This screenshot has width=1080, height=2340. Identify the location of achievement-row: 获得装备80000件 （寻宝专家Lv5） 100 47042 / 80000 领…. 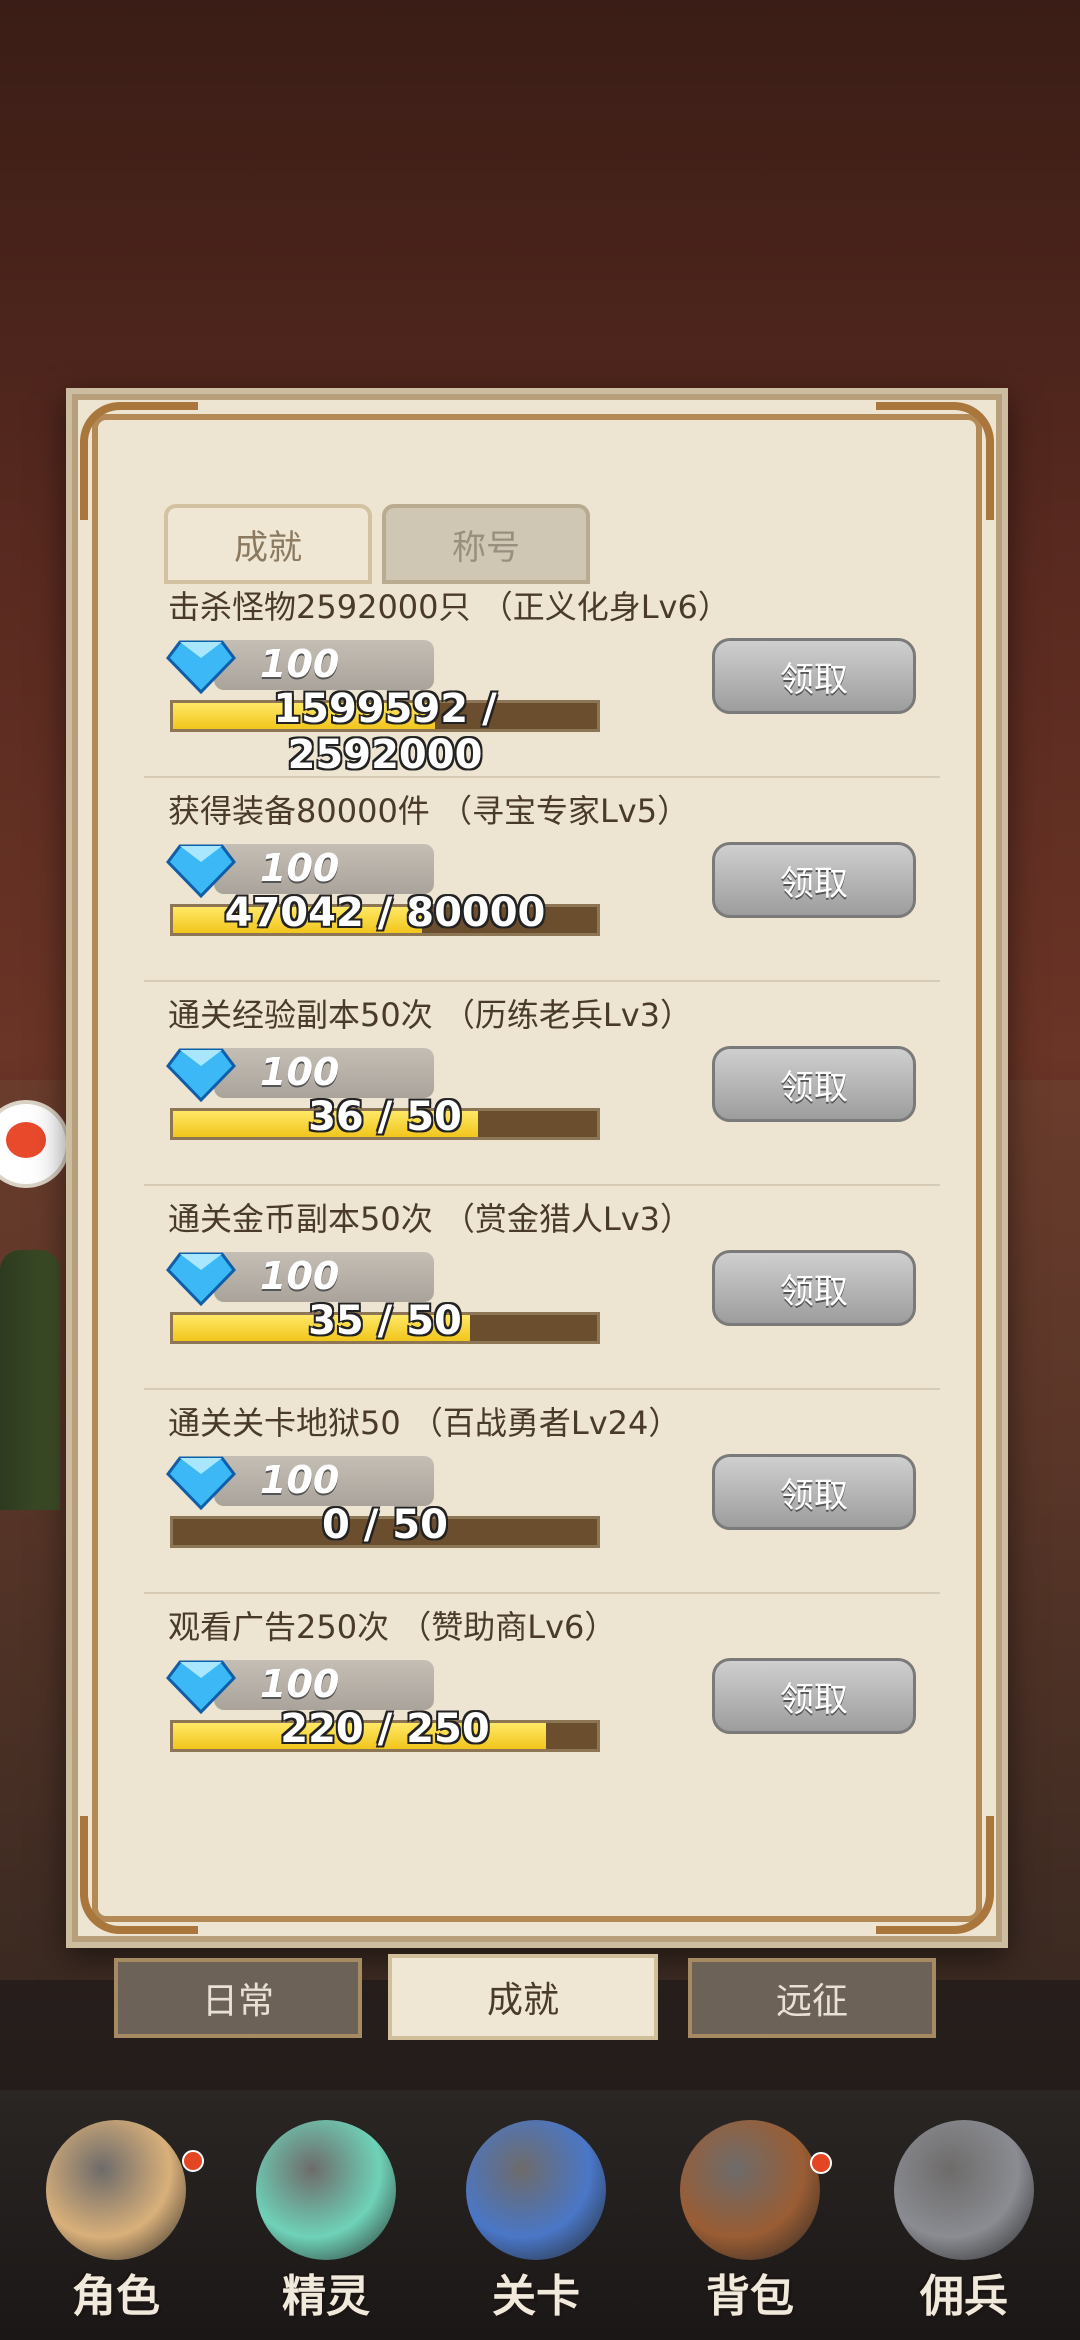
(542, 880).